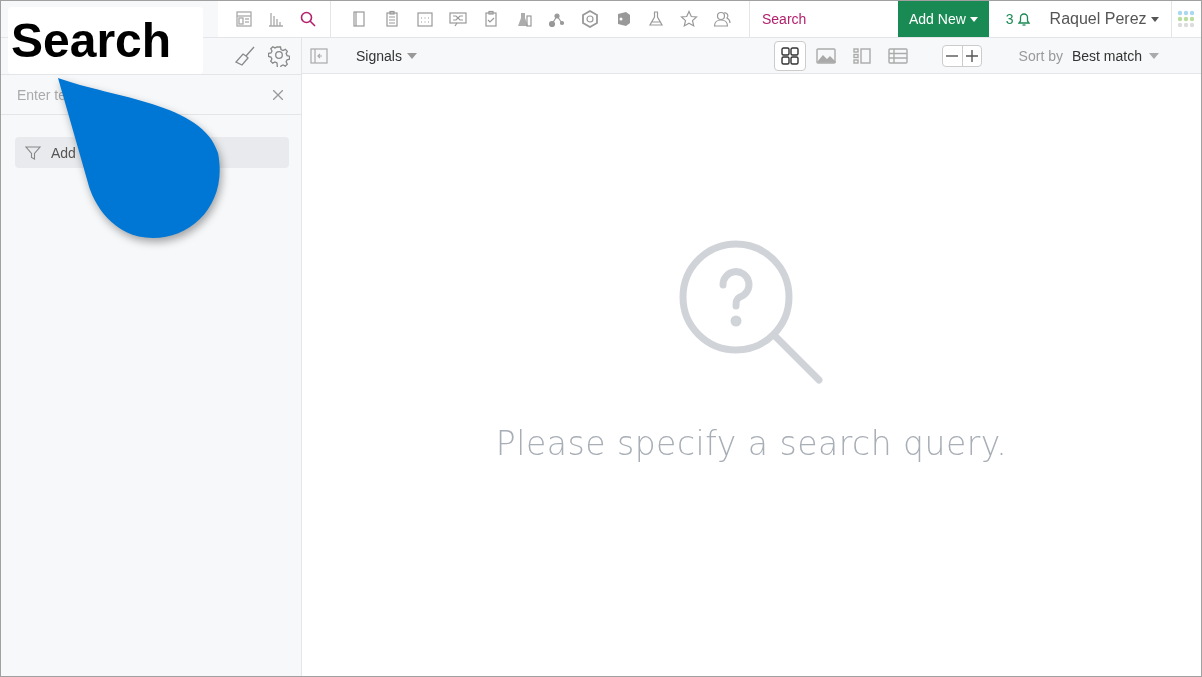 This screenshot has width=1202, height=677. What do you see at coordinates (1023, 19) in the screenshot?
I see `bell-icon` at bounding box center [1023, 19].